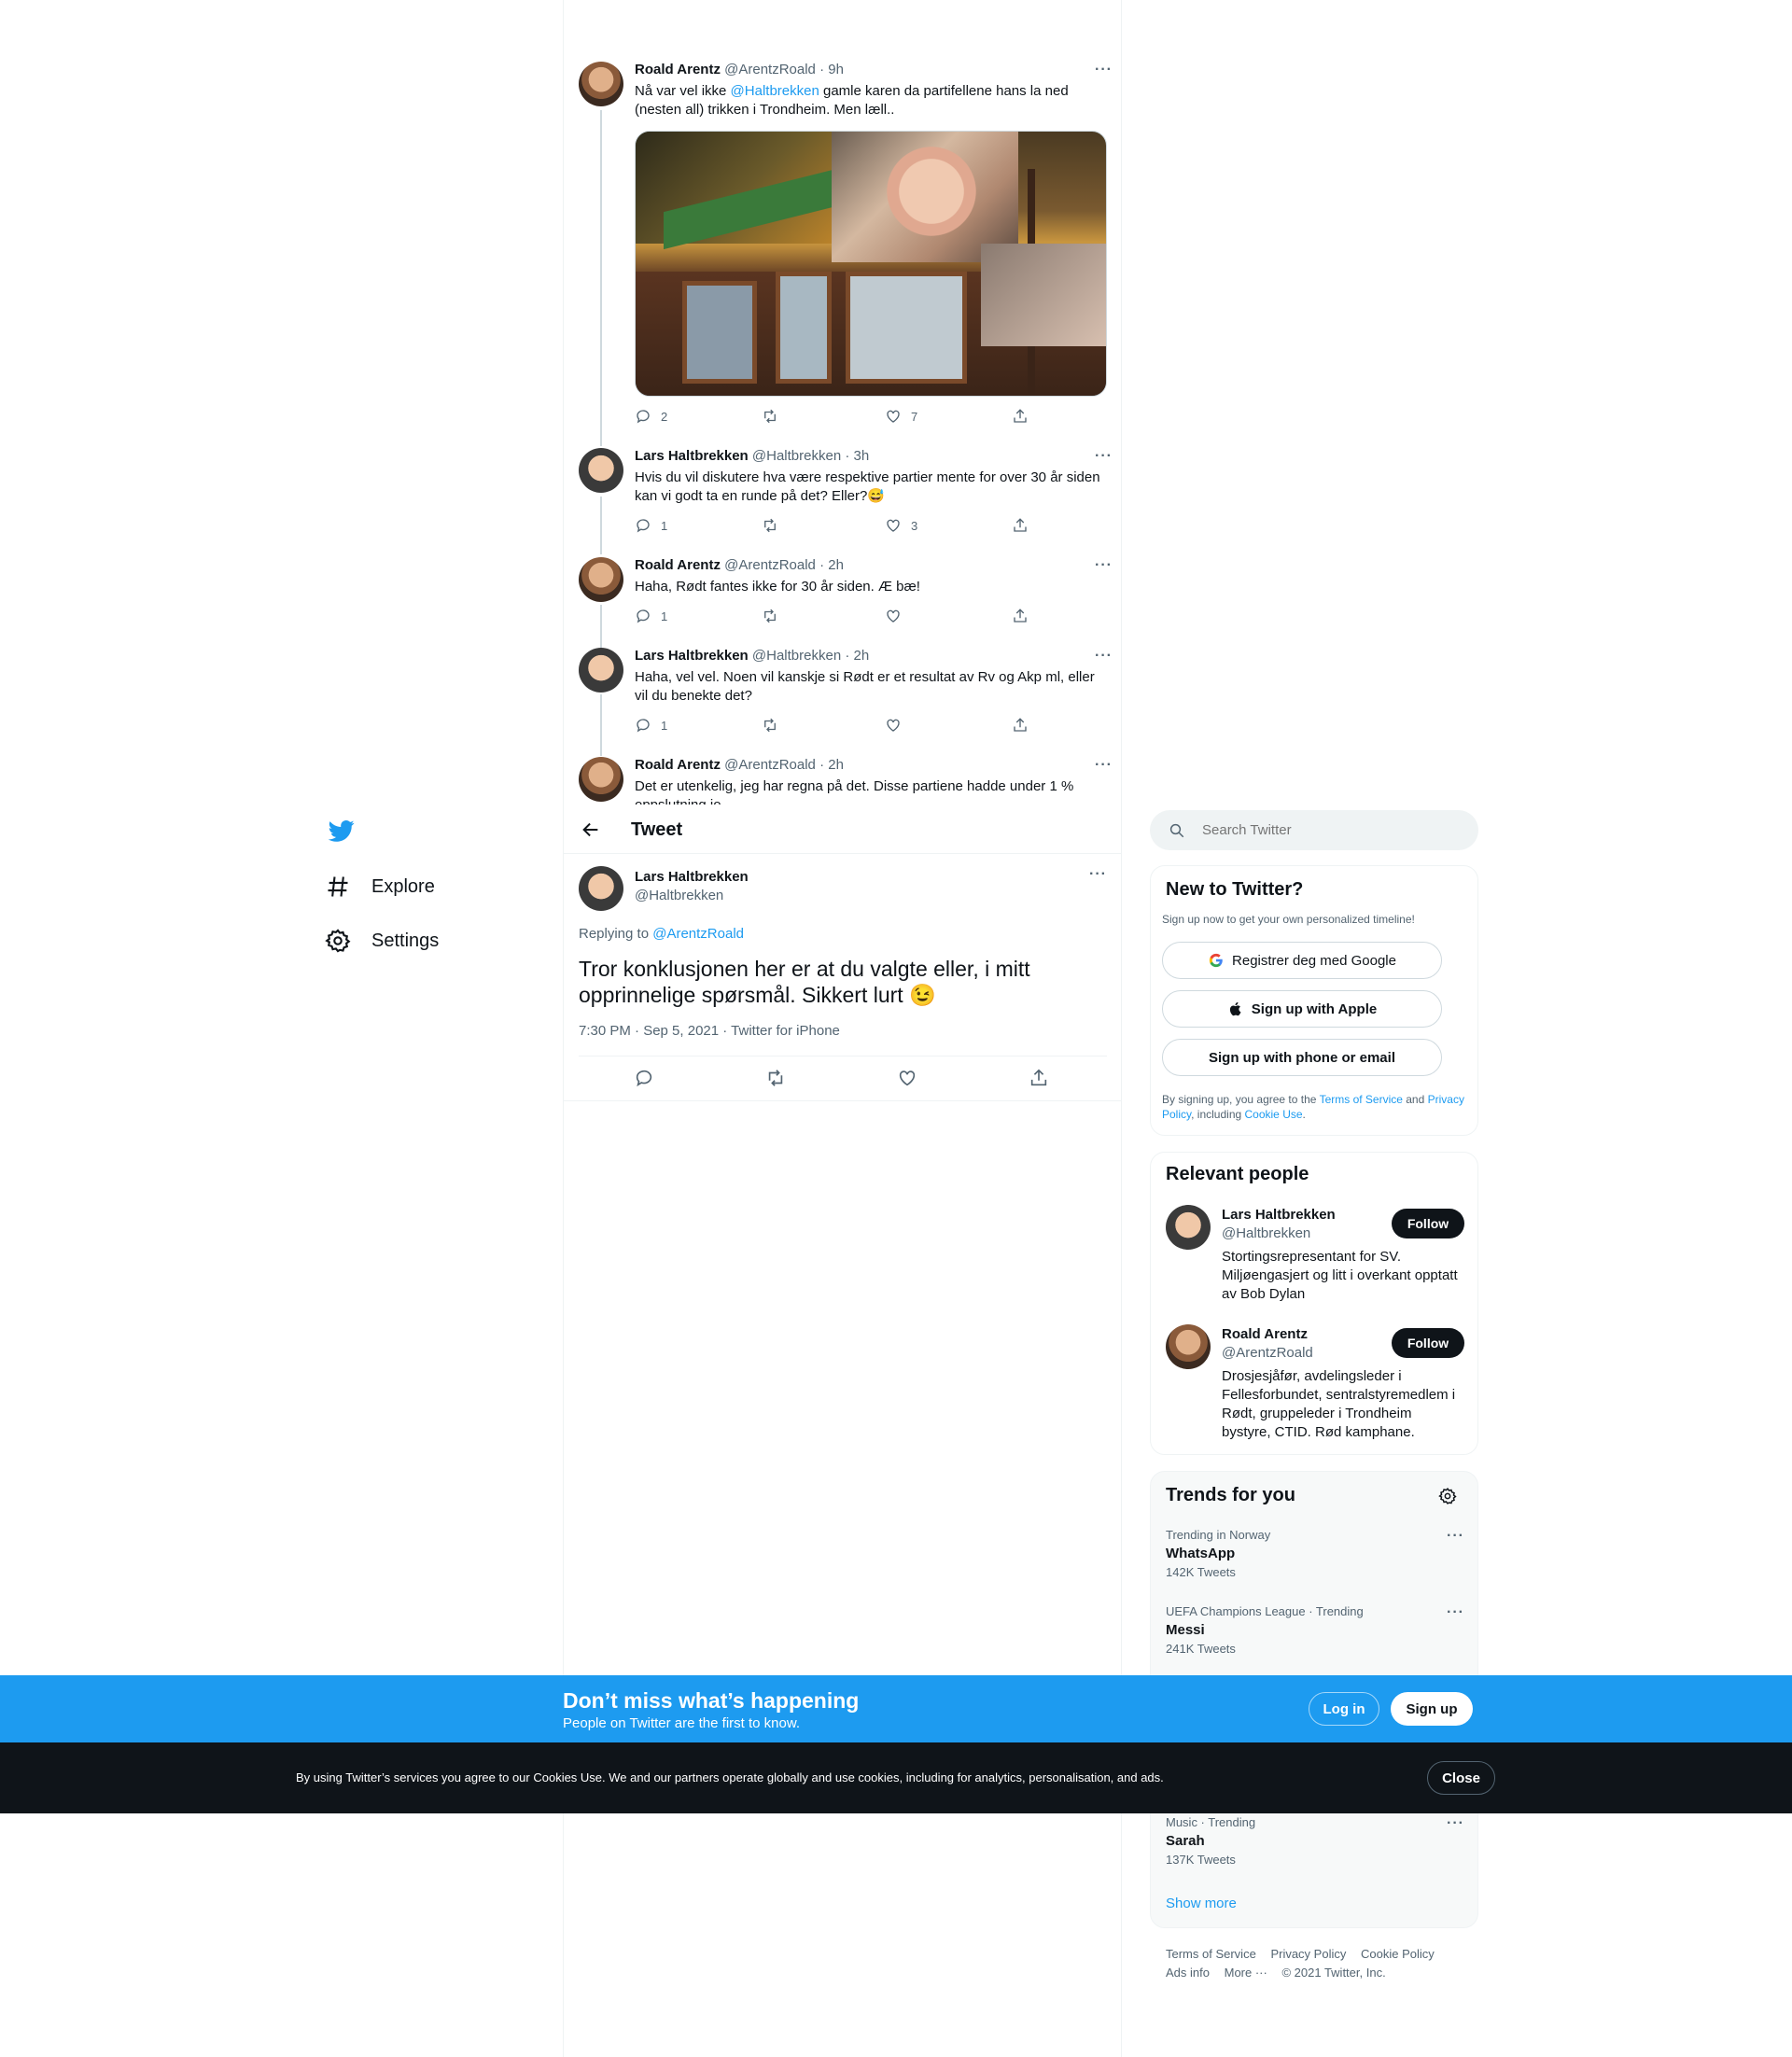 Image resolution: width=1792 pixels, height=2057 pixels. What do you see at coordinates (380, 887) in the screenshot?
I see `nav-explore: Explore` at bounding box center [380, 887].